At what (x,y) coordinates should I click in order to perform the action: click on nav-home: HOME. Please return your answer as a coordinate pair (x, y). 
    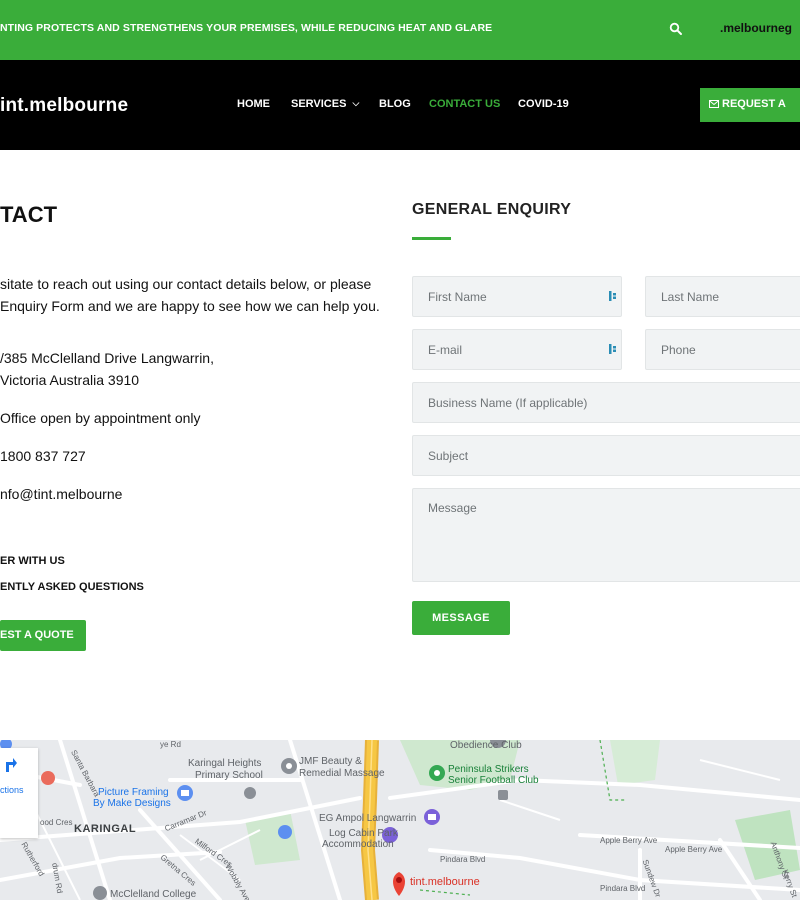
    Looking at the image, I should click on (253, 104).